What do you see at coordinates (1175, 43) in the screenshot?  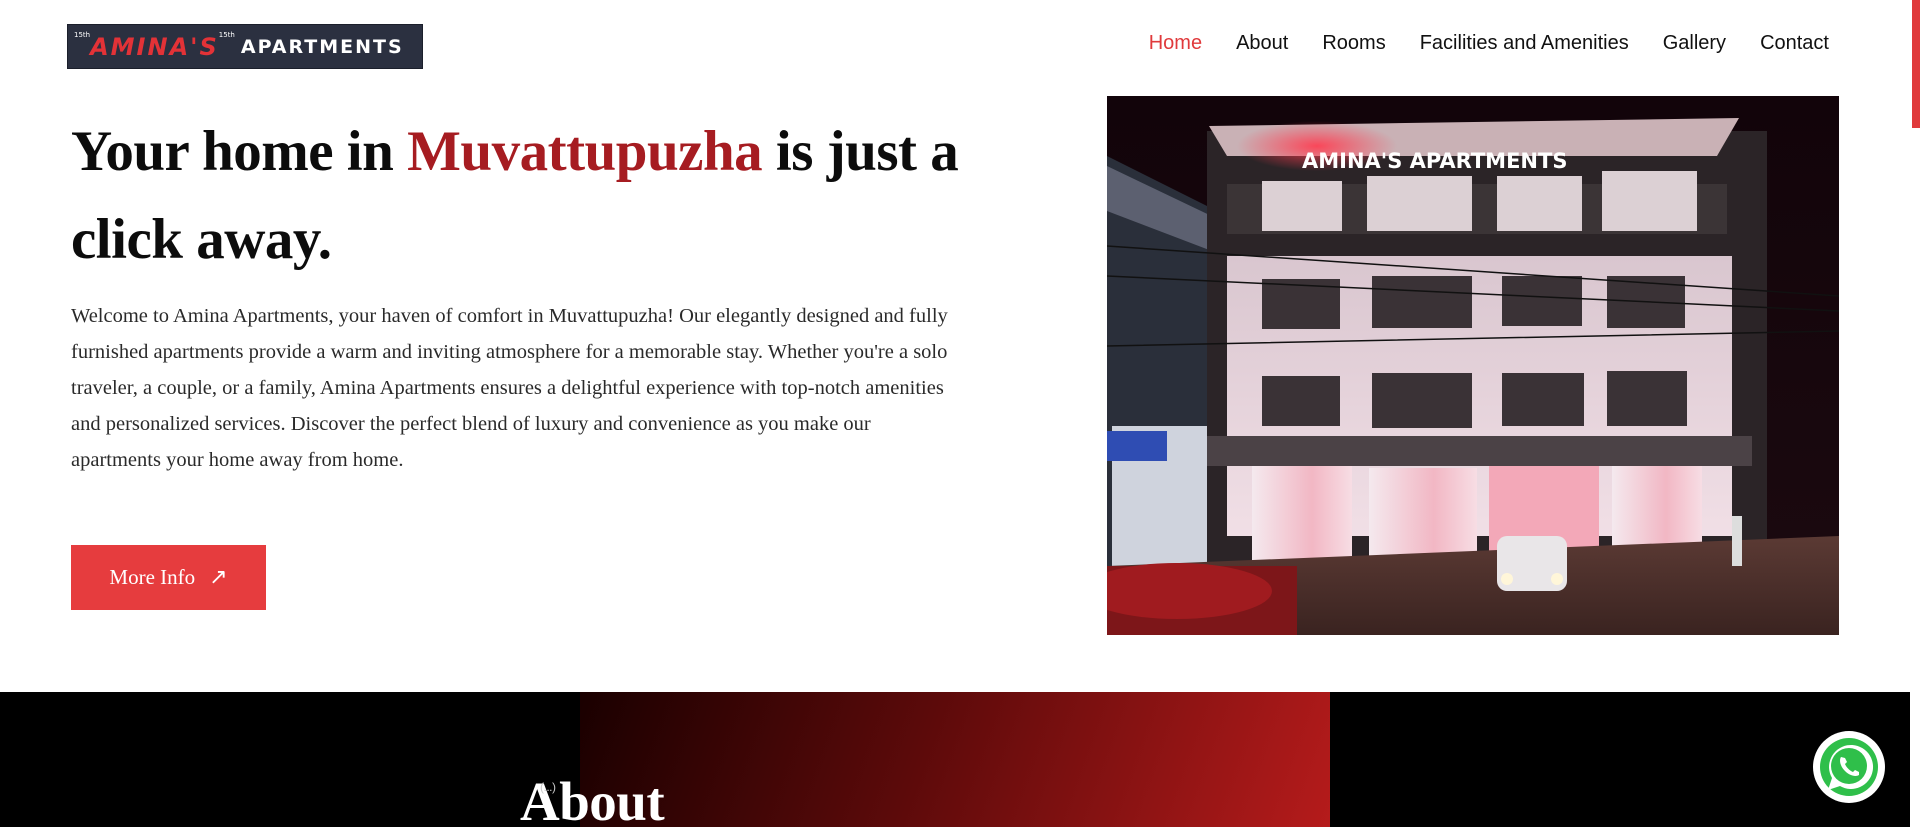 I see `nav-home: Home` at bounding box center [1175, 43].